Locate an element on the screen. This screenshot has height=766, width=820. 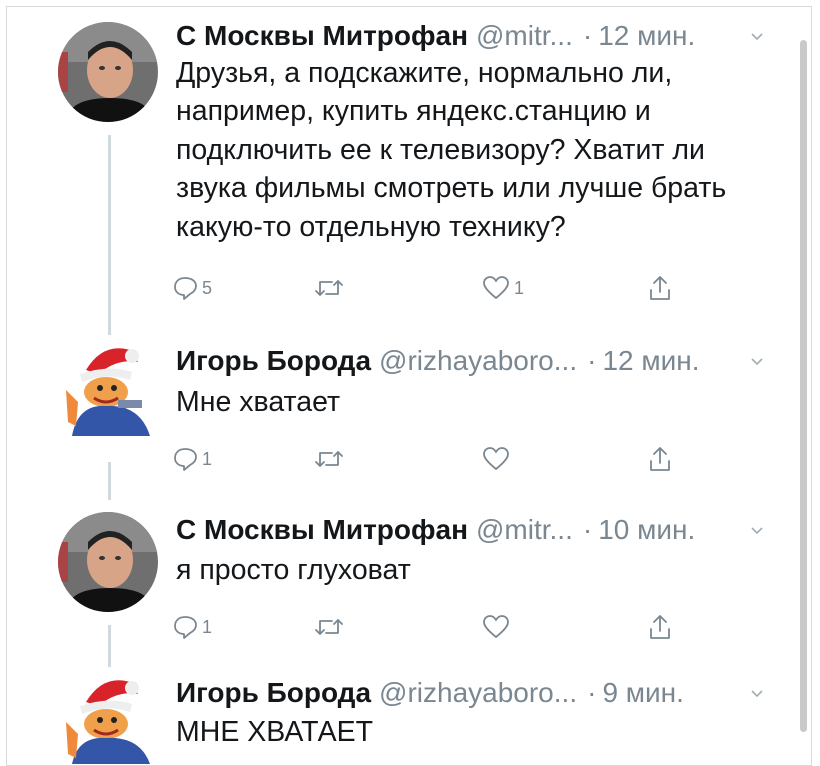
tweet-time: 10 мин. is located at coordinates (646, 530).